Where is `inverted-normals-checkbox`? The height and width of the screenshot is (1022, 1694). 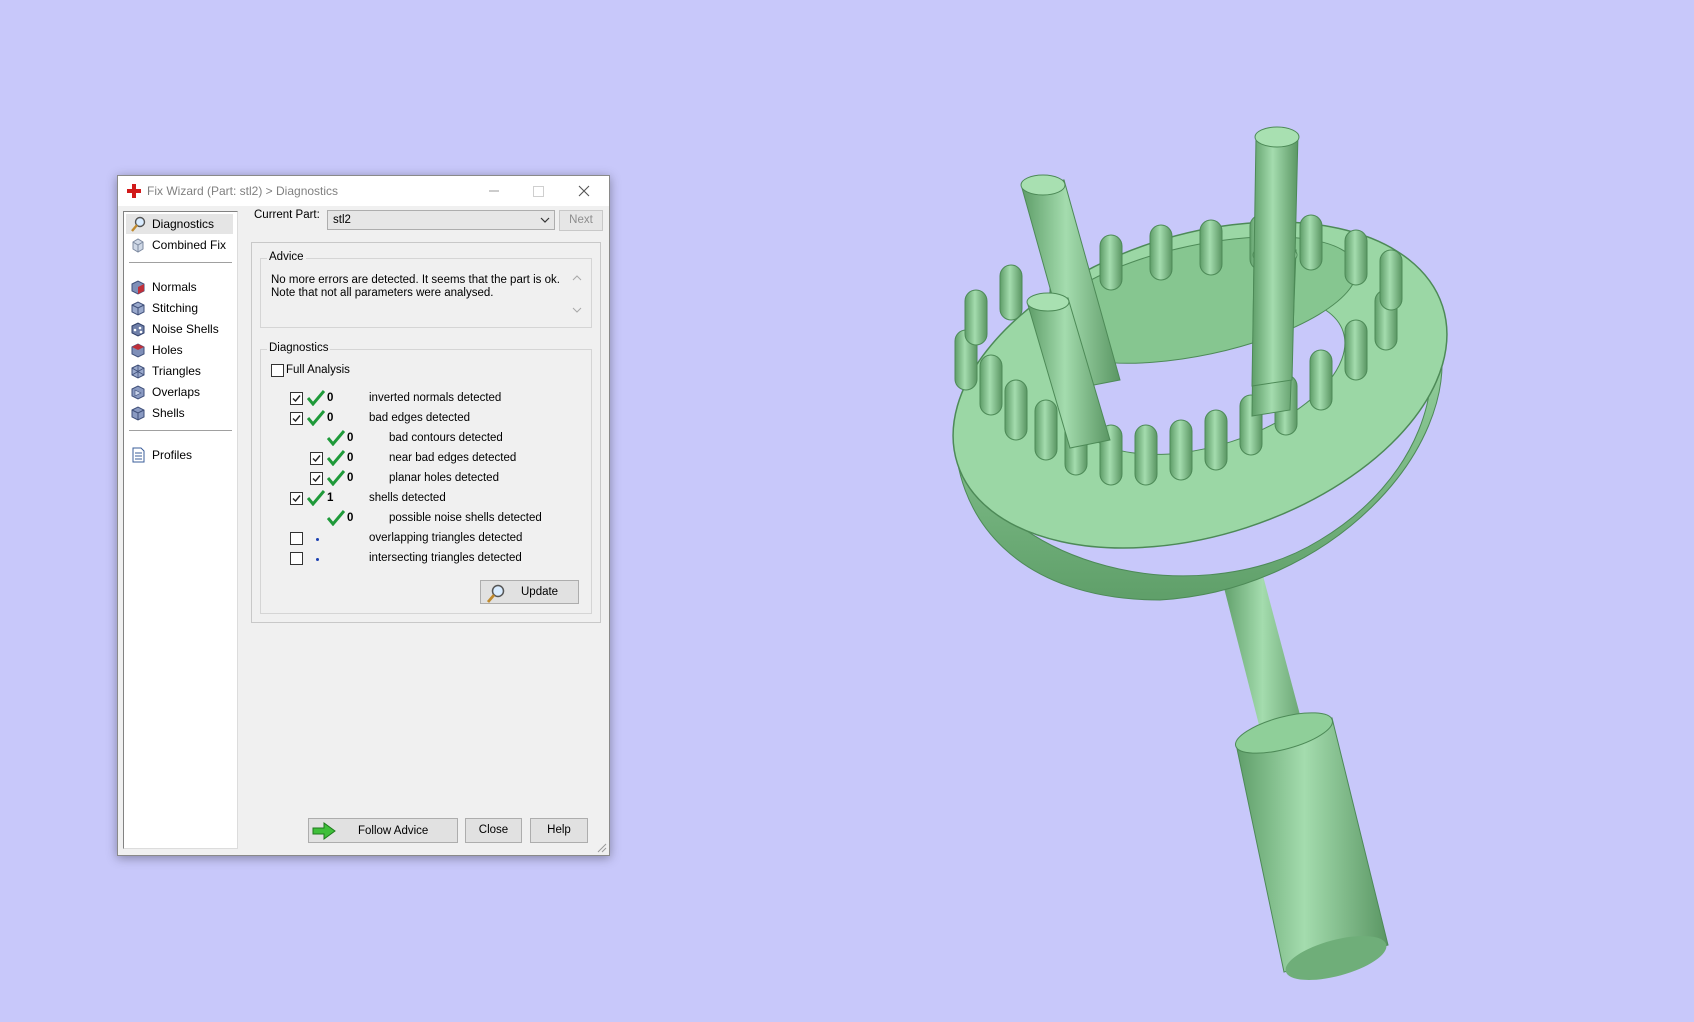 inverted-normals-checkbox is located at coordinates (296, 398).